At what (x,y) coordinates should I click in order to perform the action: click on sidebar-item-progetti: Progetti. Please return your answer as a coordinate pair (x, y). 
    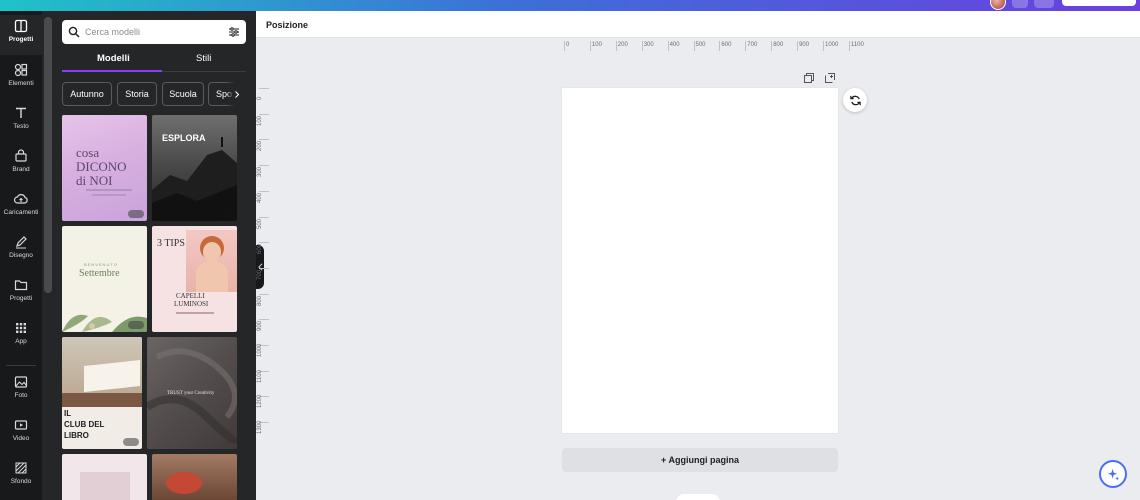
    Looking at the image, I should click on (21, 35).